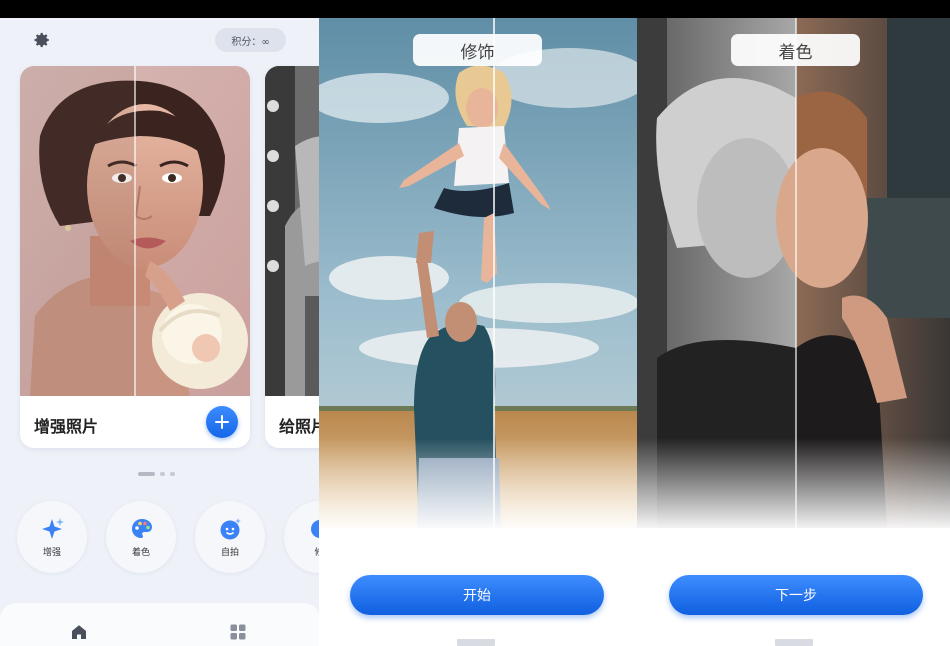 This screenshot has width=950, height=646. Describe the element at coordinates (51, 553) in the screenshot. I see `tool-label: 增强` at that location.